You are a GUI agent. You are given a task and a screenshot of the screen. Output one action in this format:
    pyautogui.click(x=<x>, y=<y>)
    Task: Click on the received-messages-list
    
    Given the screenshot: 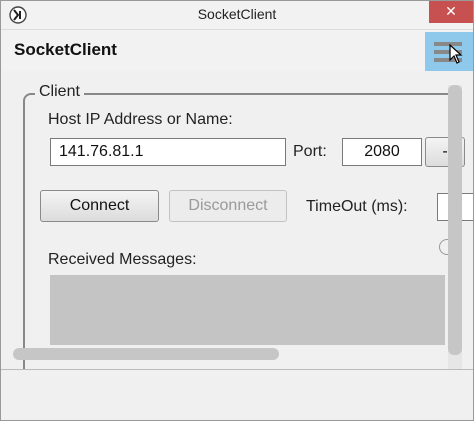 What is the action you would take?
    pyautogui.click(x=247, y=310)
    